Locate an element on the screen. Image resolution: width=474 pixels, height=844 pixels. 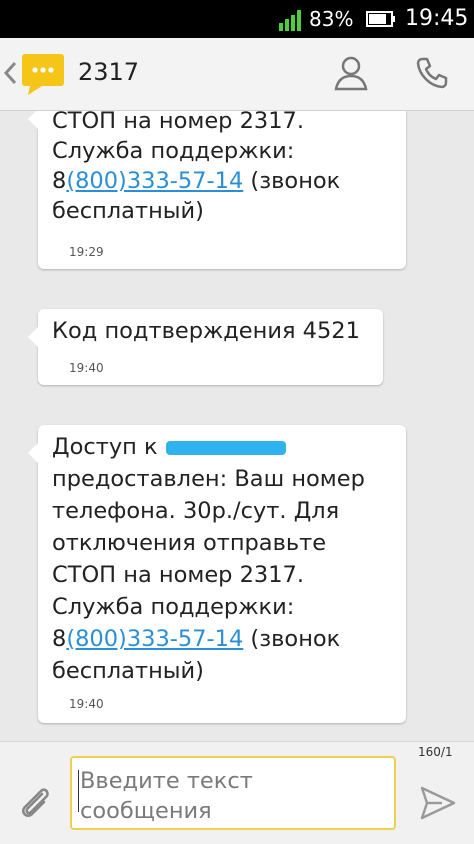
character-counter: 160/1 is located at coordinates (435, 752).